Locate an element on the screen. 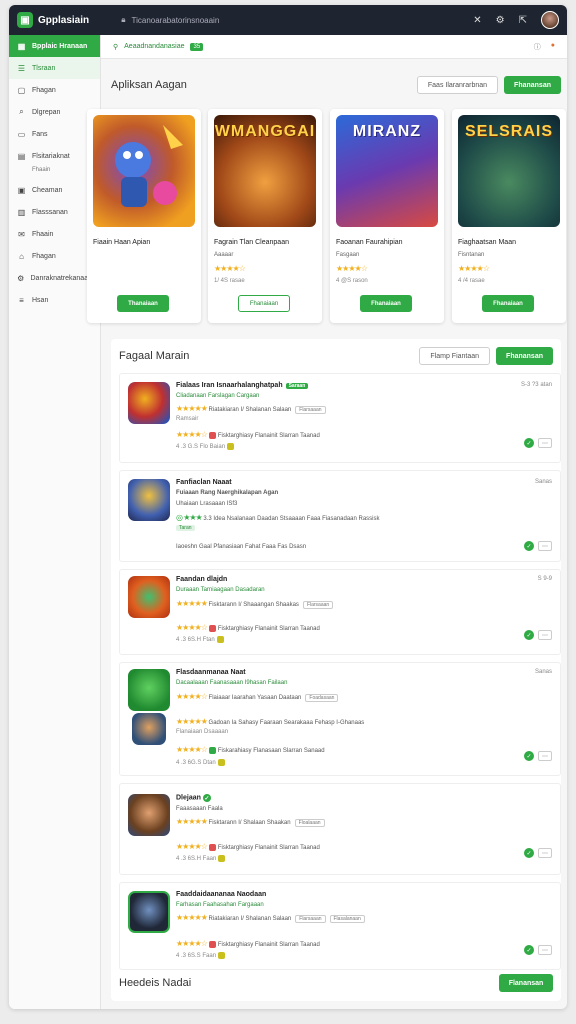 The width and height of the screenshot is (576, 1024). featured-card: Fiaain Haan Apian Thanaiaan is located at coordinates (144, 216).